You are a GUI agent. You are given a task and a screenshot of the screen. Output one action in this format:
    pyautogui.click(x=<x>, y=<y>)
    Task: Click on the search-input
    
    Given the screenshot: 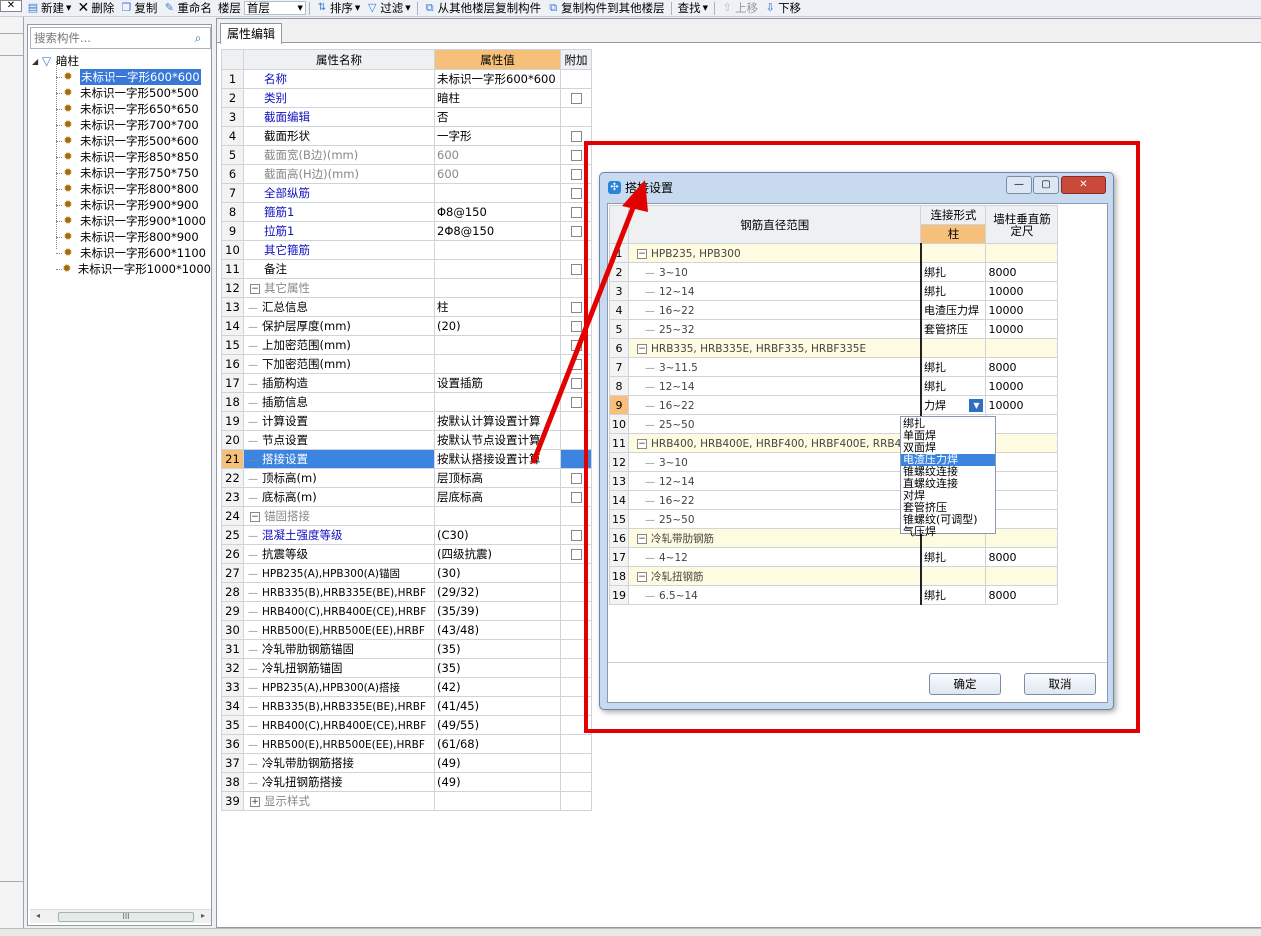 What is the action you would take?
    pyautogui.click(x=110, y=38)
    